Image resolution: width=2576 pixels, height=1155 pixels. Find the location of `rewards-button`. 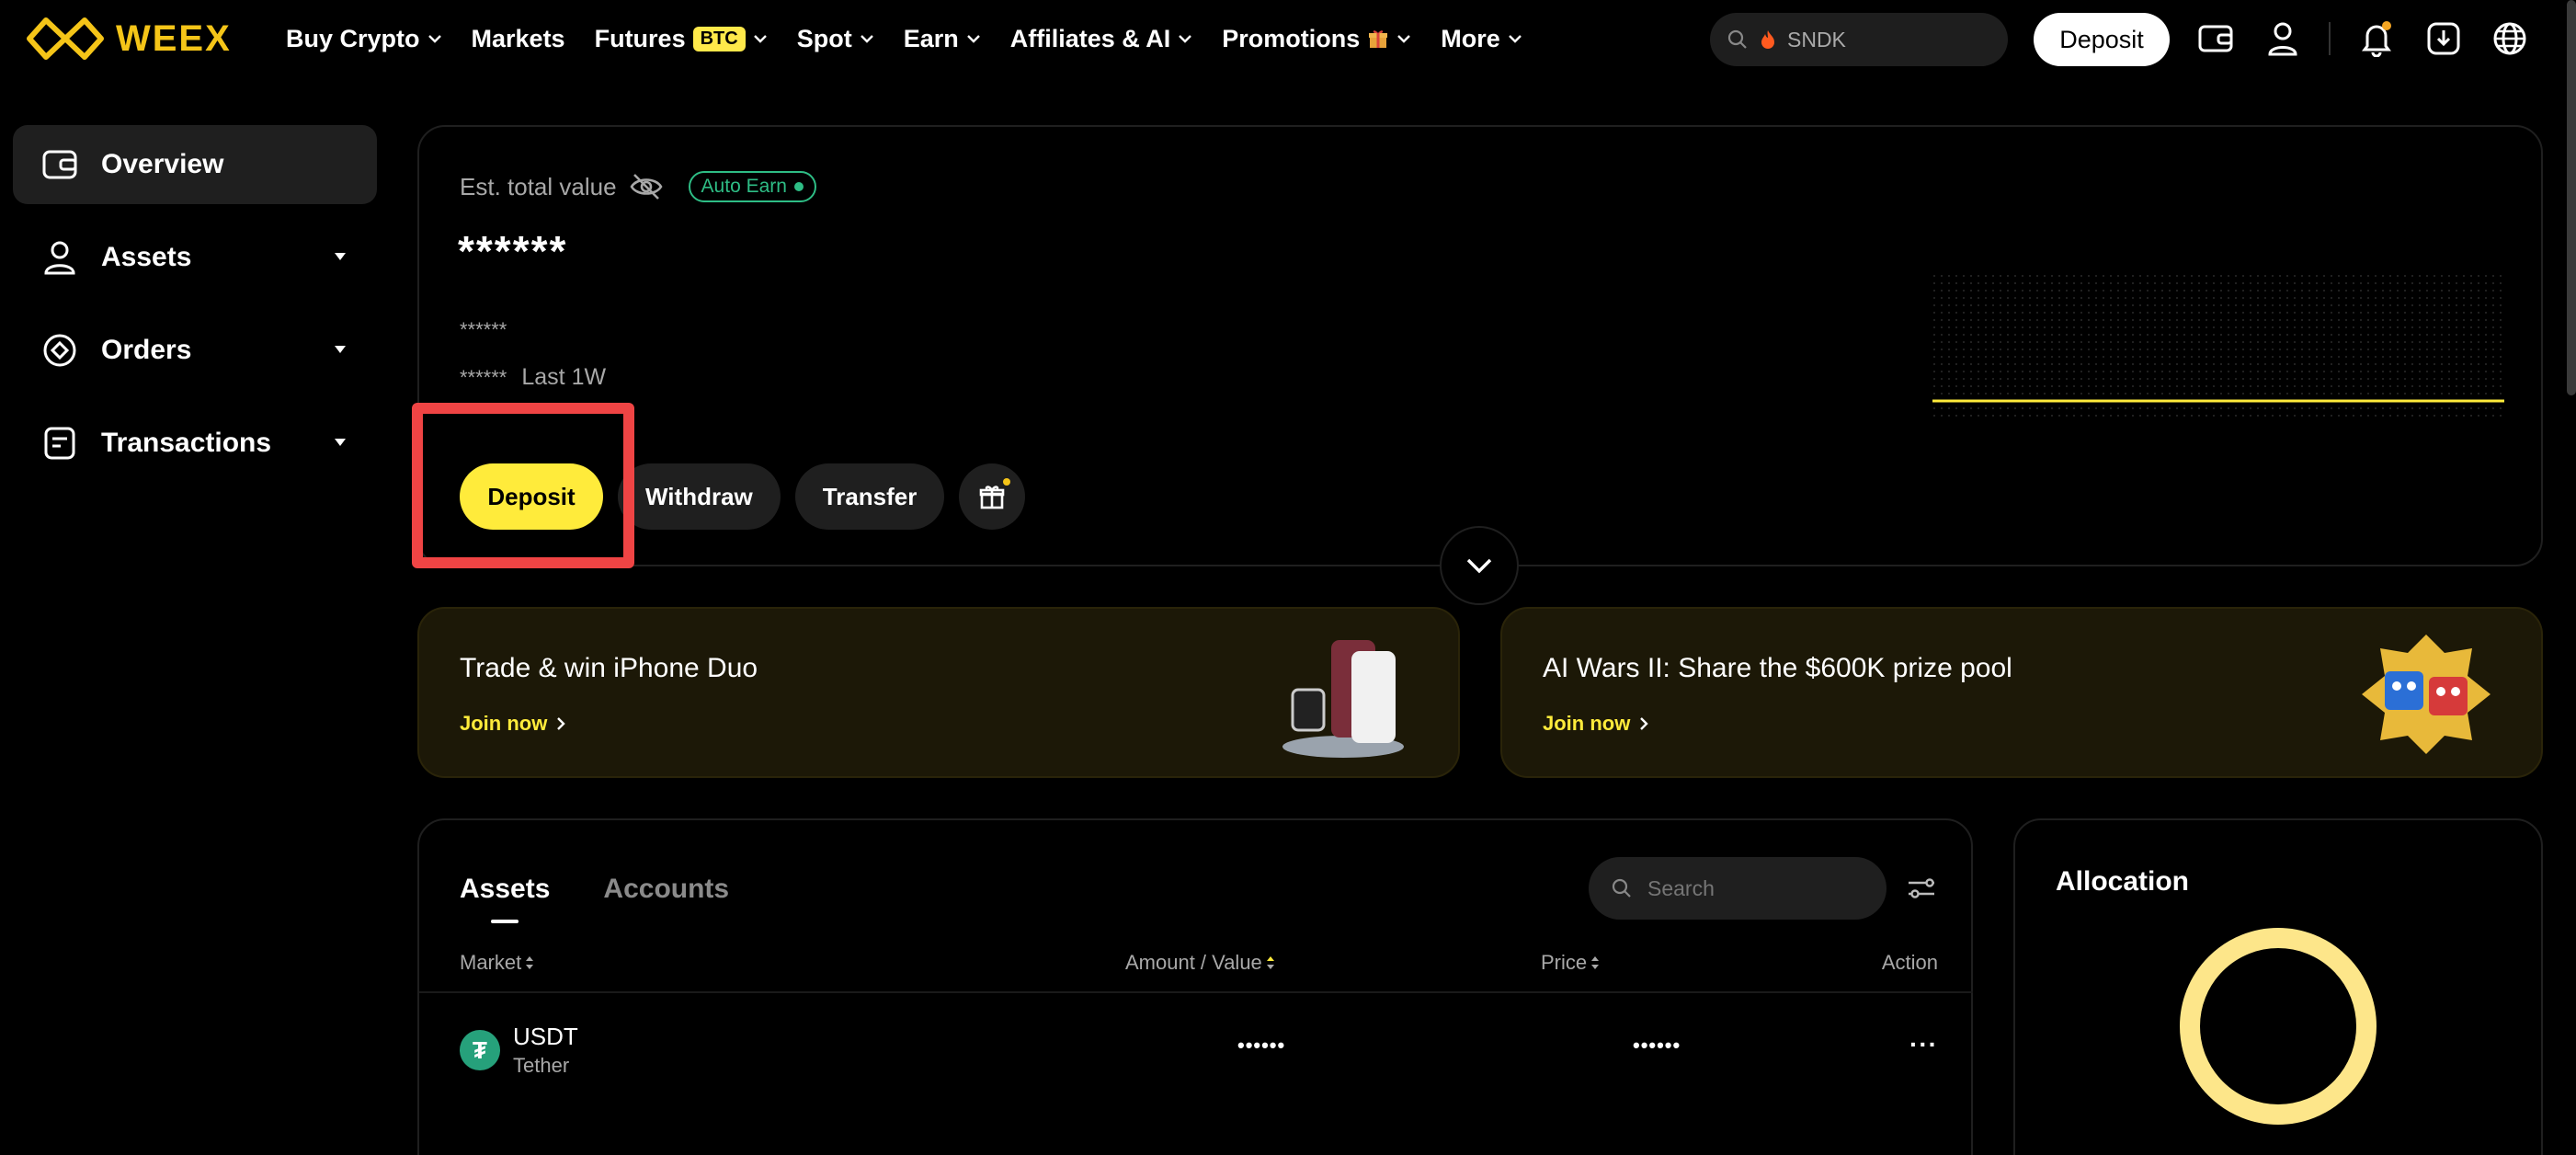

rewards-button is located at coordinates (992, 496).